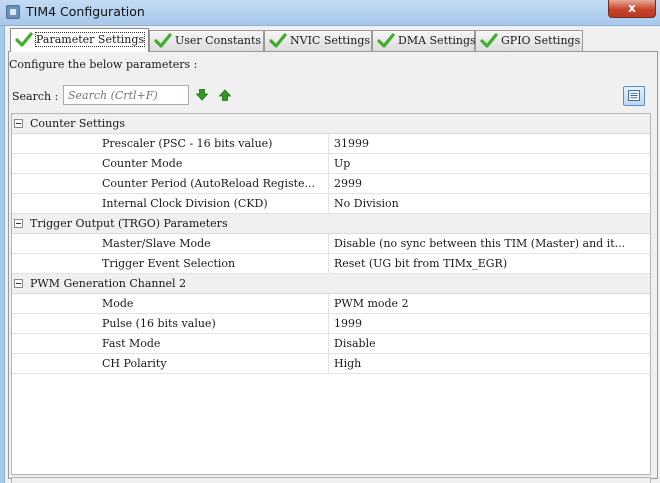 The image size is (660, 483). Describe the element at coordinates (159, 323) in the screenshot. I see `param-name: Pulse (16 bits value)` at that location.